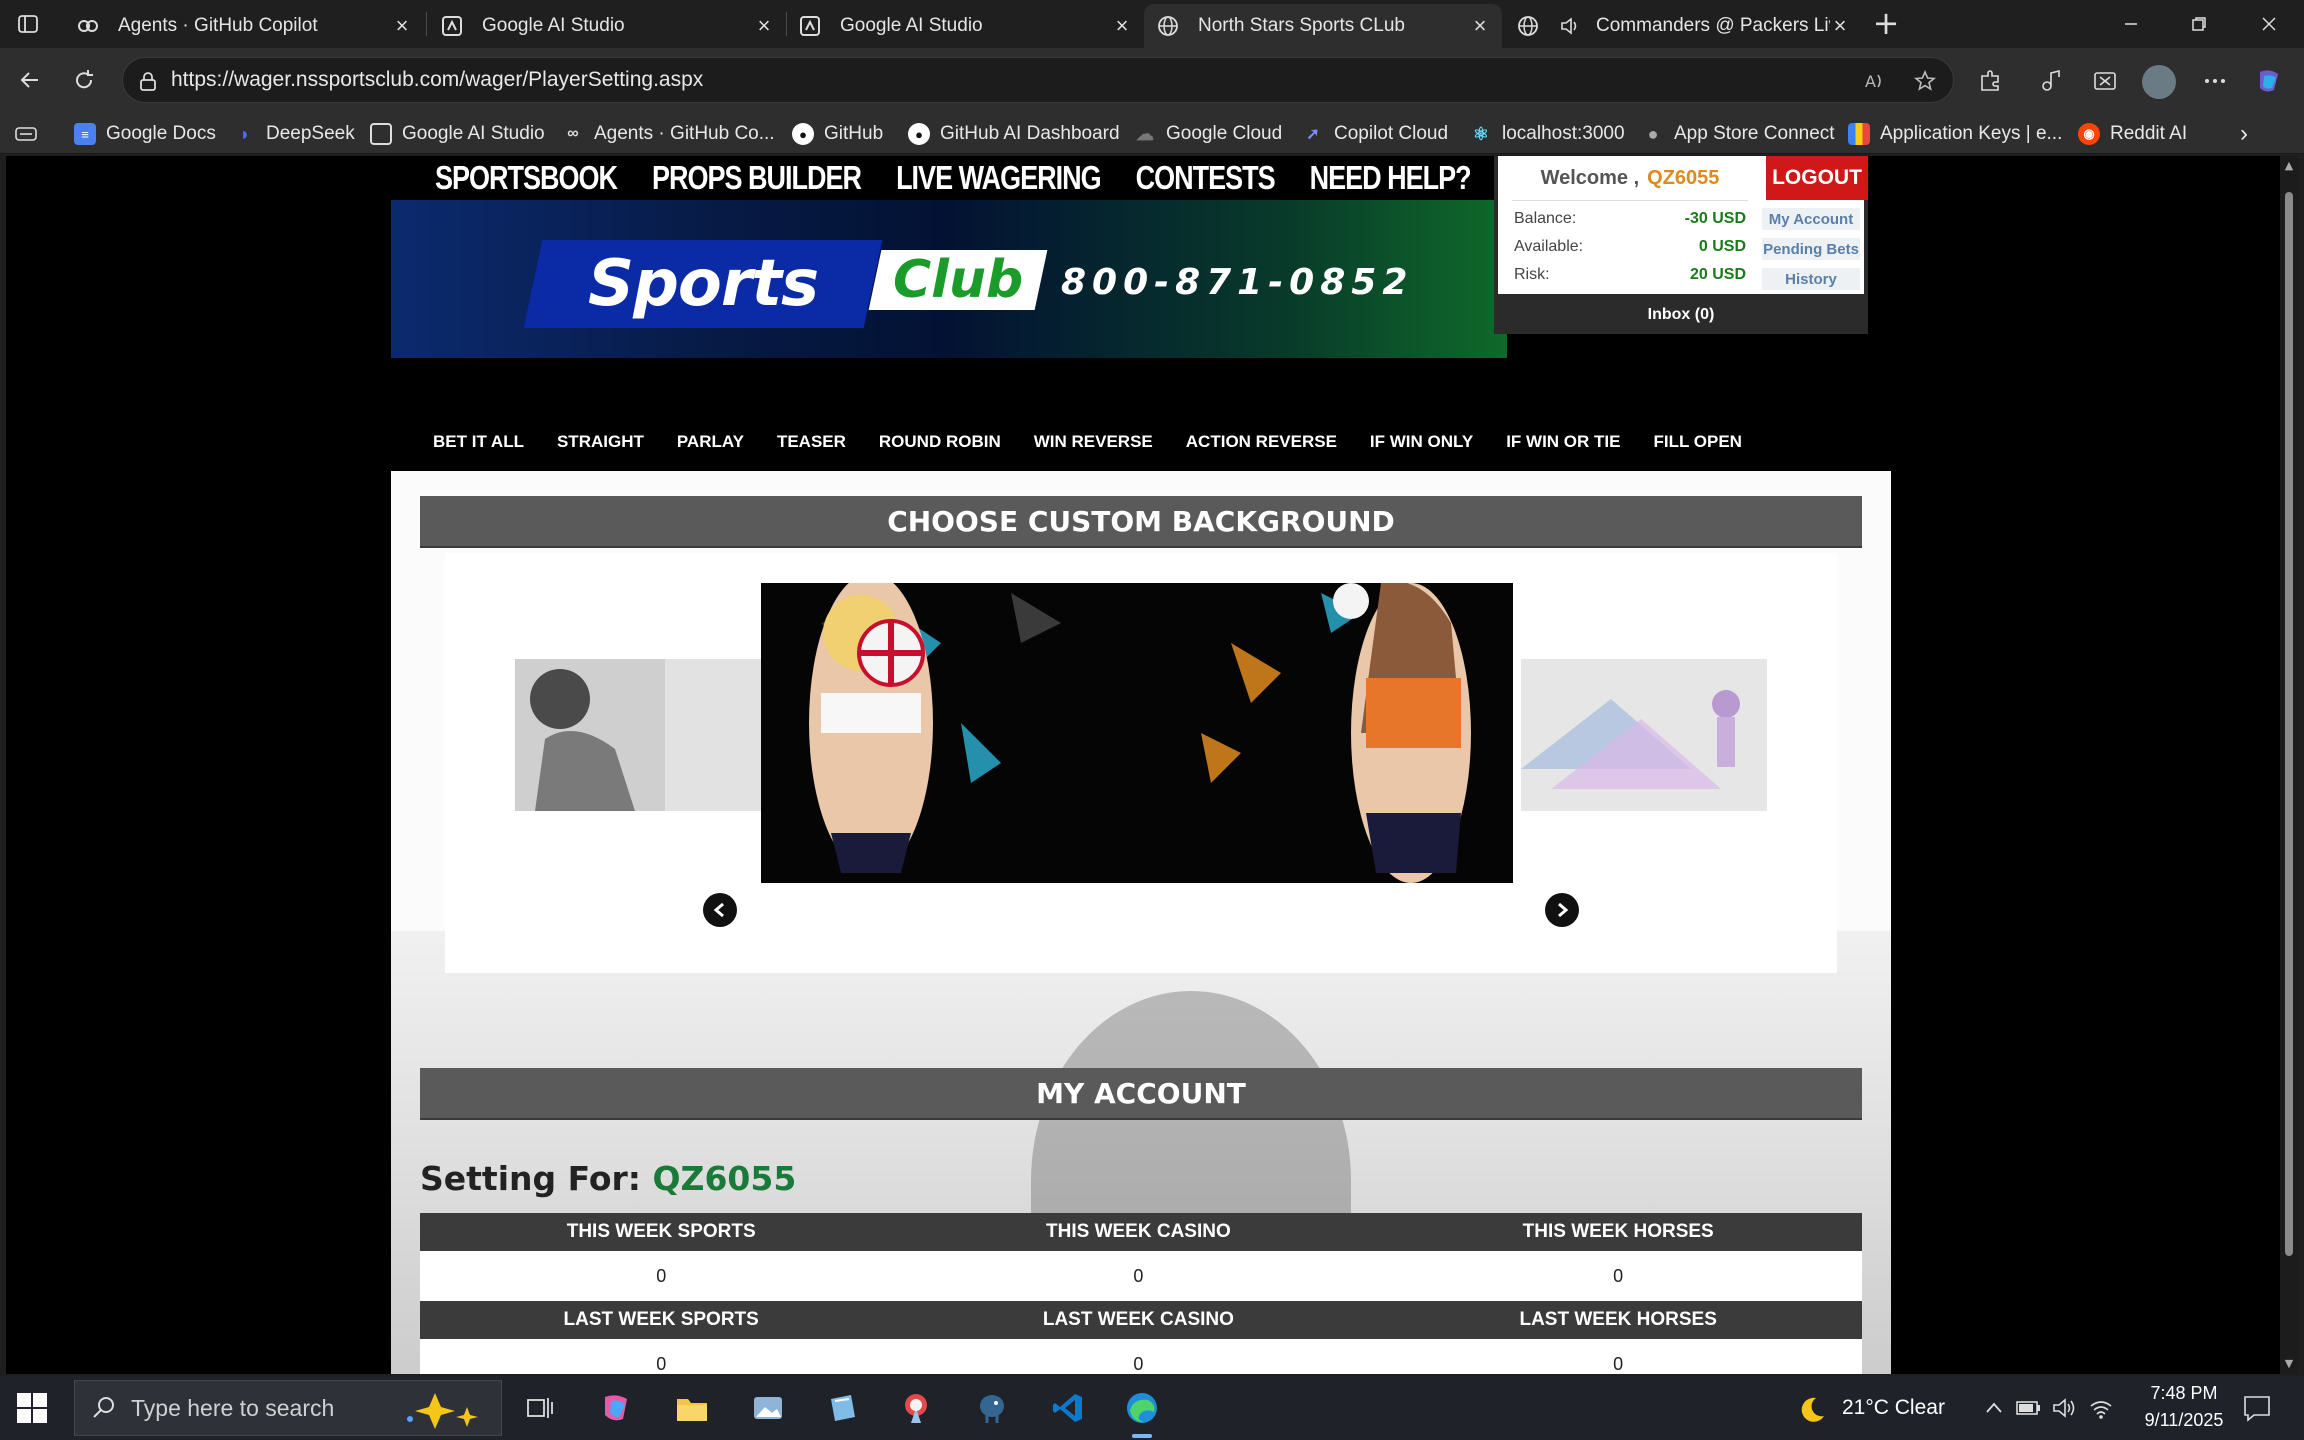  Describe the element at coordinates (1991, 81) in the screenshot. I see `extensions-button` at that location.